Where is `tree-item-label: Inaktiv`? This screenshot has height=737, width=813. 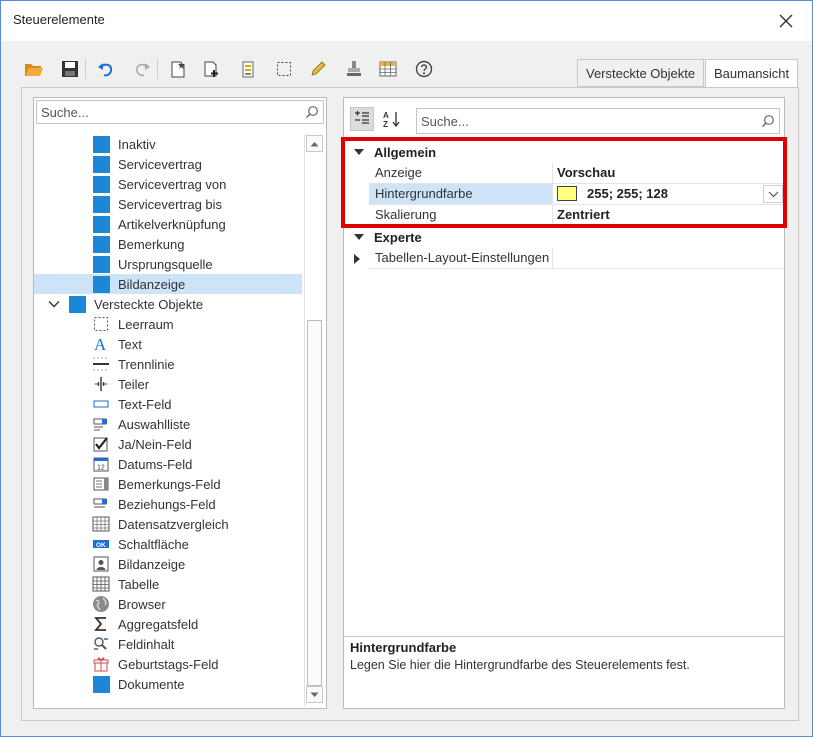 tree-item-label: Inaktiv is located at coordinates (137, 144).